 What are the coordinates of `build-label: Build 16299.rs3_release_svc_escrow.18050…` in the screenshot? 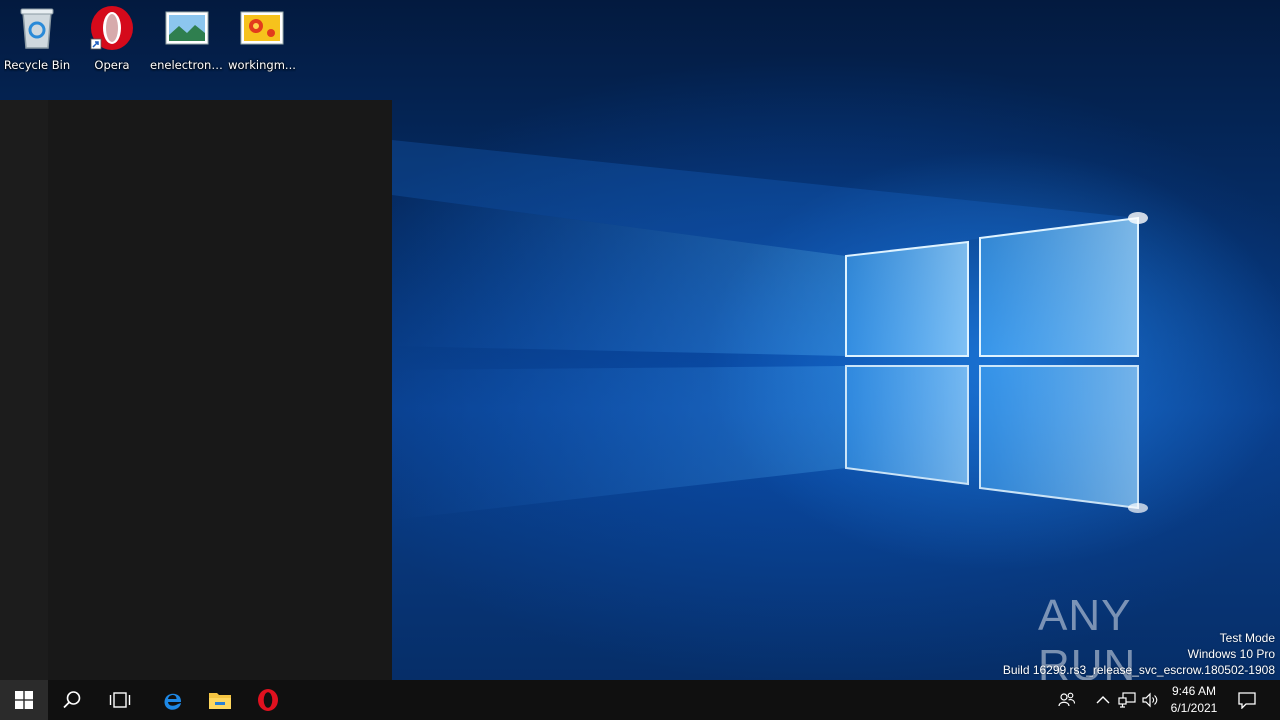 It's located at (1138, 670).